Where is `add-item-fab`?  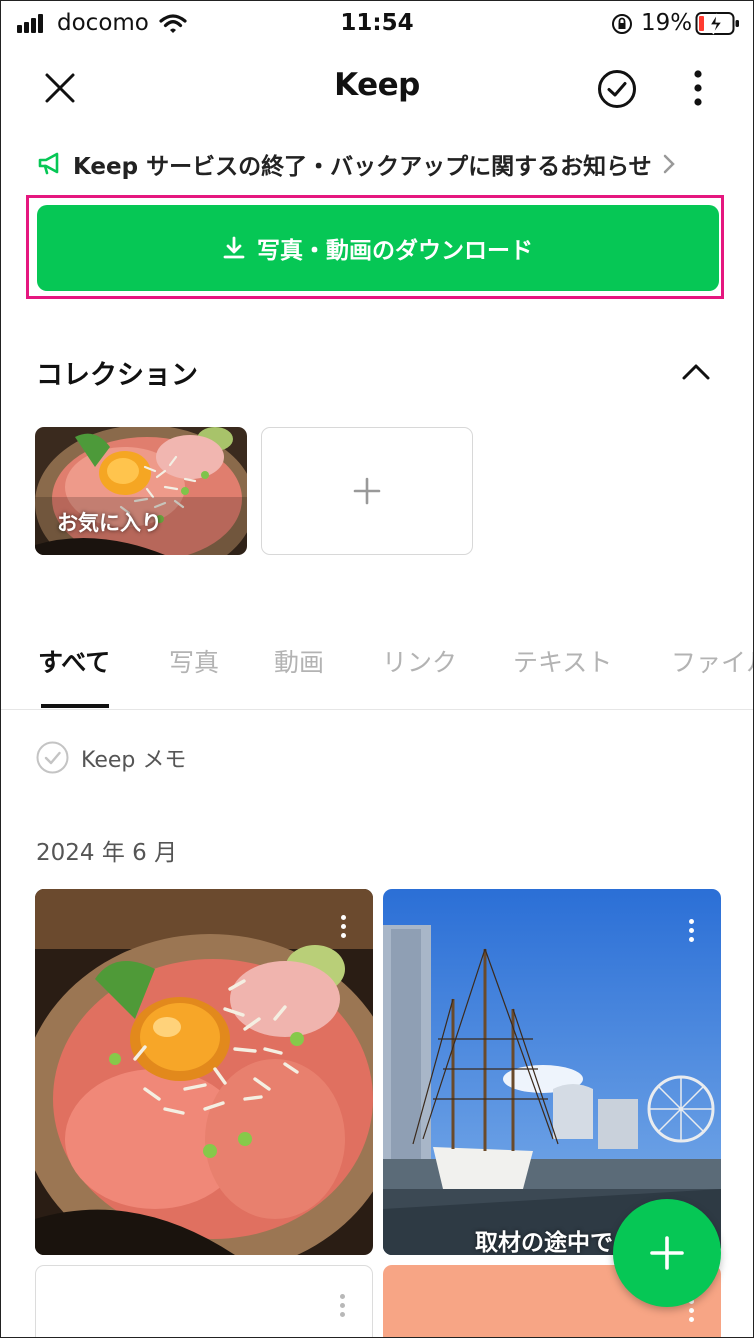
add-item-fab is located at coordinates (667, 1253).